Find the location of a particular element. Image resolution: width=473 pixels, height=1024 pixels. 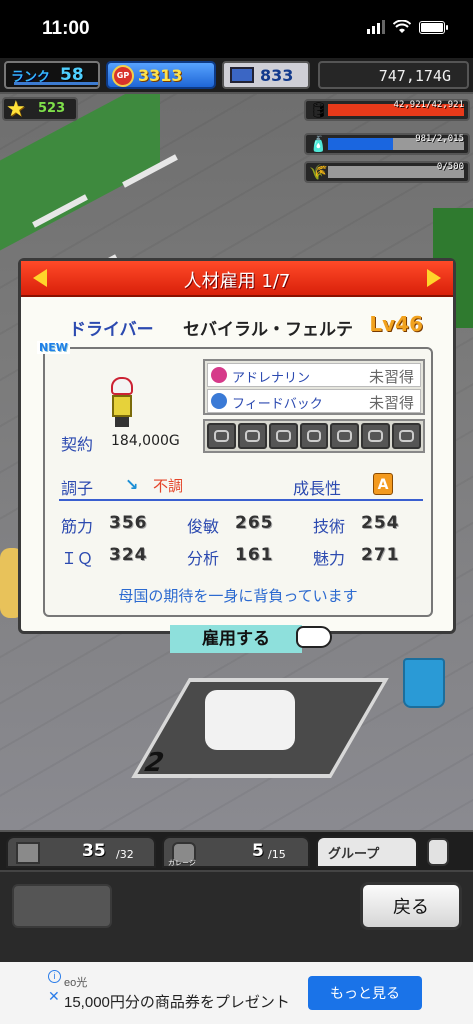

battery-icon is located at coordinates (433, 27).